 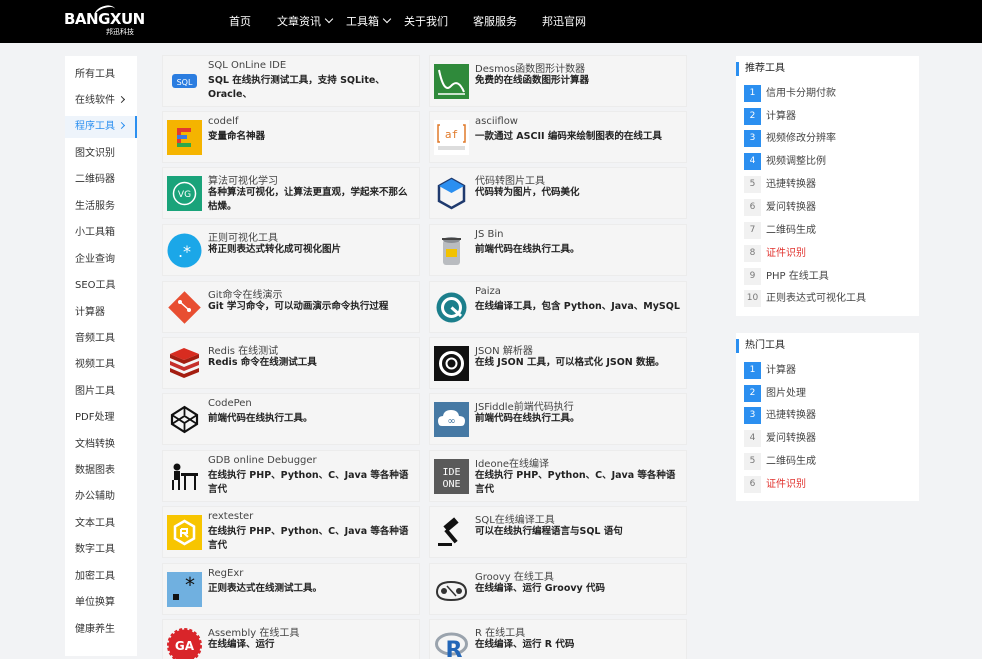 I want to click on tool-card-code-to-image: 代码转图片工具 代码转为图片，代码美化, so click(x=558, y=193).